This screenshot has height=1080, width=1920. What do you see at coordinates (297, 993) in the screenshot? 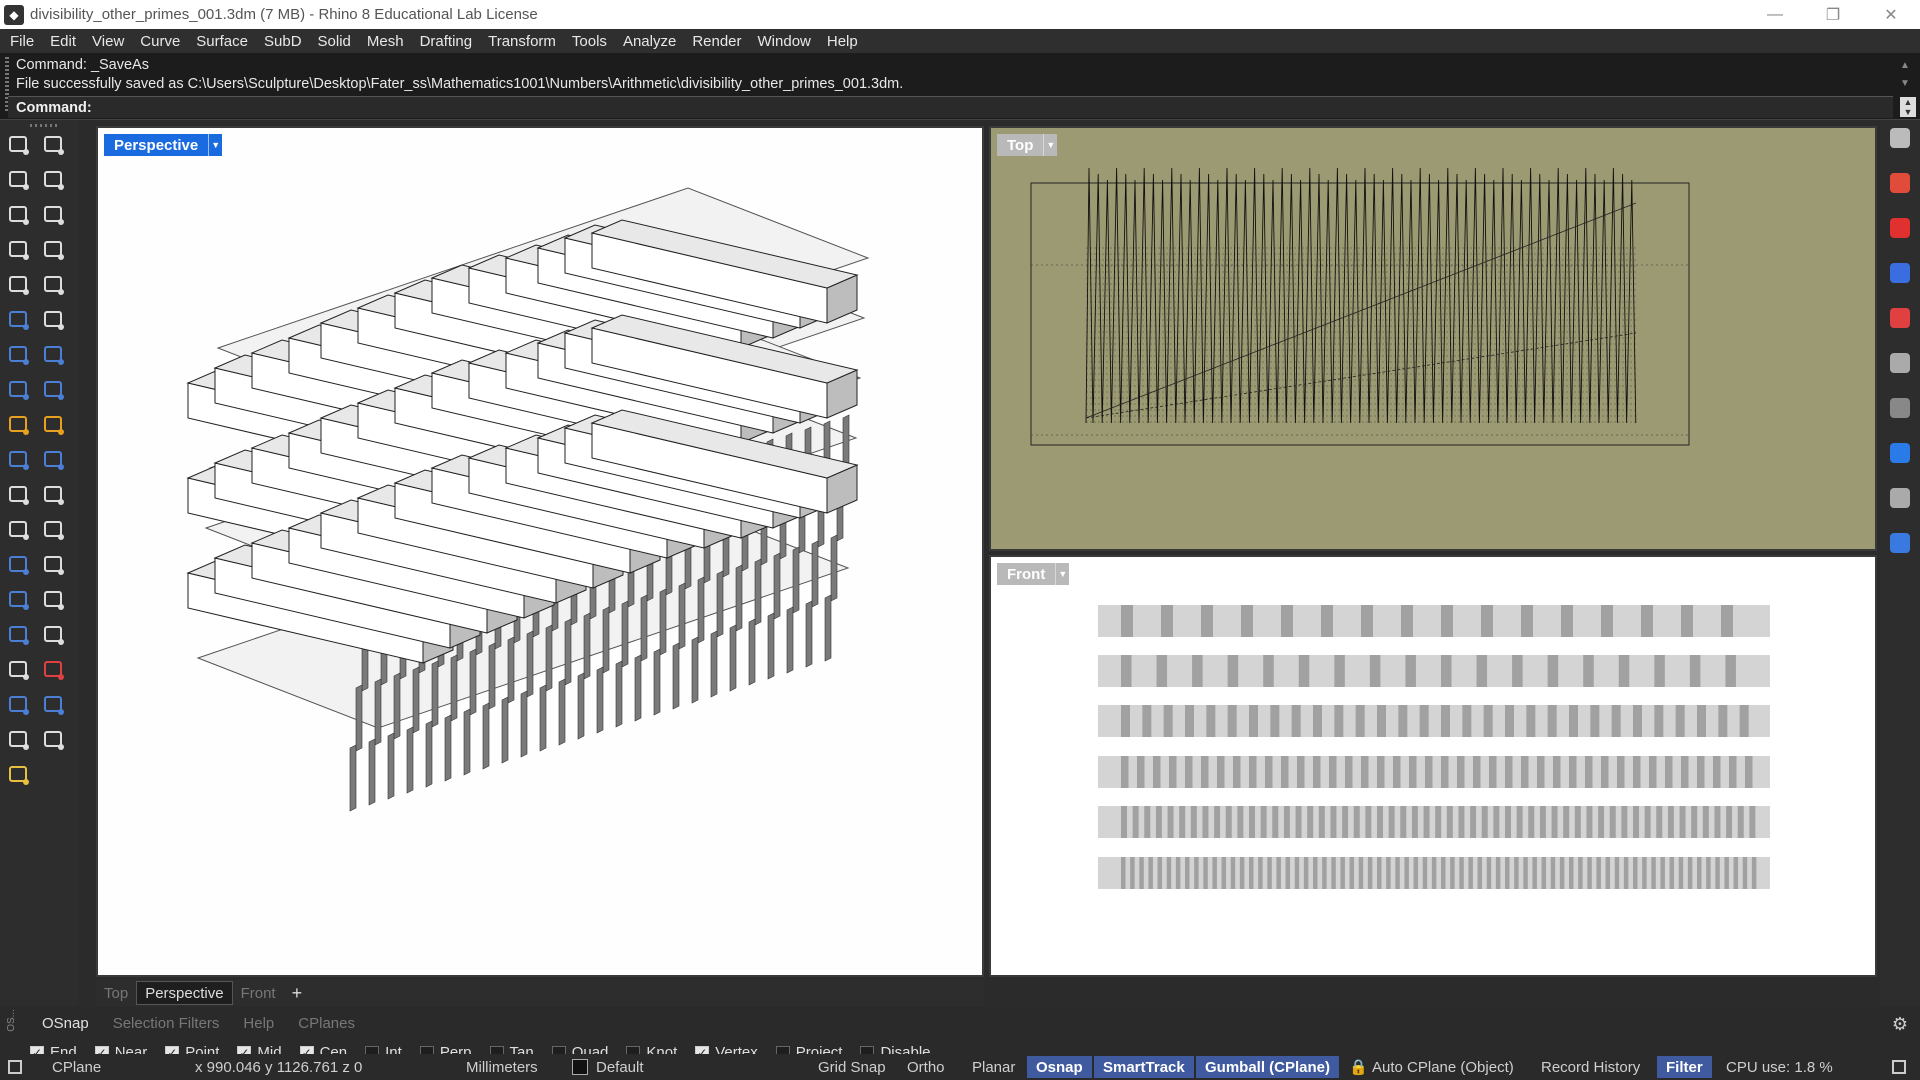
I see `add-viewport-tab-button: +` at bounding box center [297, 993].